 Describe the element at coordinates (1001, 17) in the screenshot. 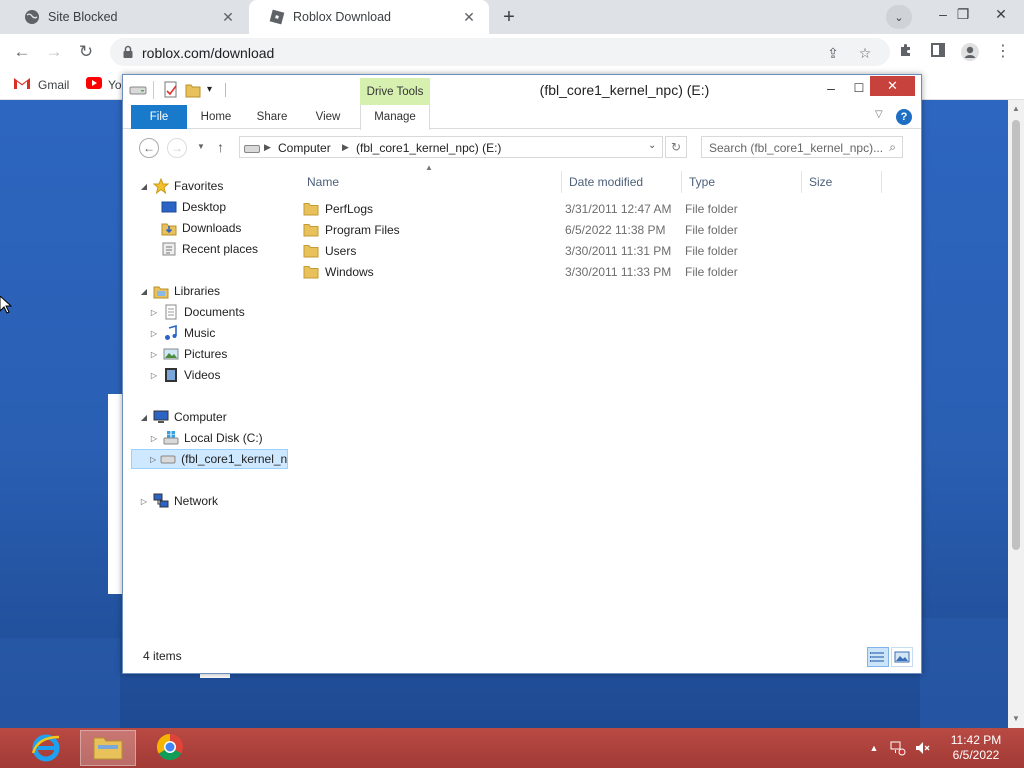

I see `close-window-icon: ✕` at that location.